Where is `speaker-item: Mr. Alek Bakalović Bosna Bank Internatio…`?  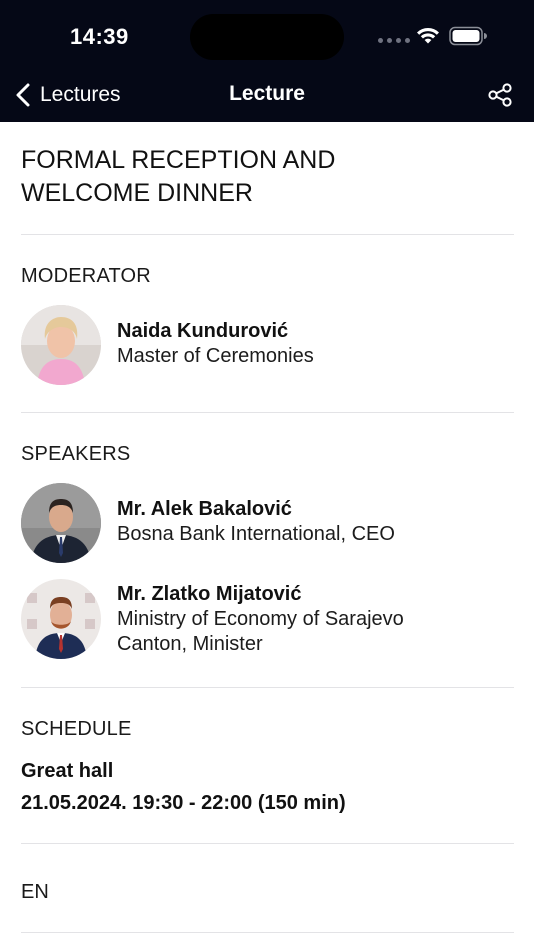 speaker-item: Mr. Alek Bakalović Bosna Bank Internatio… is located at coordinates (267, 524).